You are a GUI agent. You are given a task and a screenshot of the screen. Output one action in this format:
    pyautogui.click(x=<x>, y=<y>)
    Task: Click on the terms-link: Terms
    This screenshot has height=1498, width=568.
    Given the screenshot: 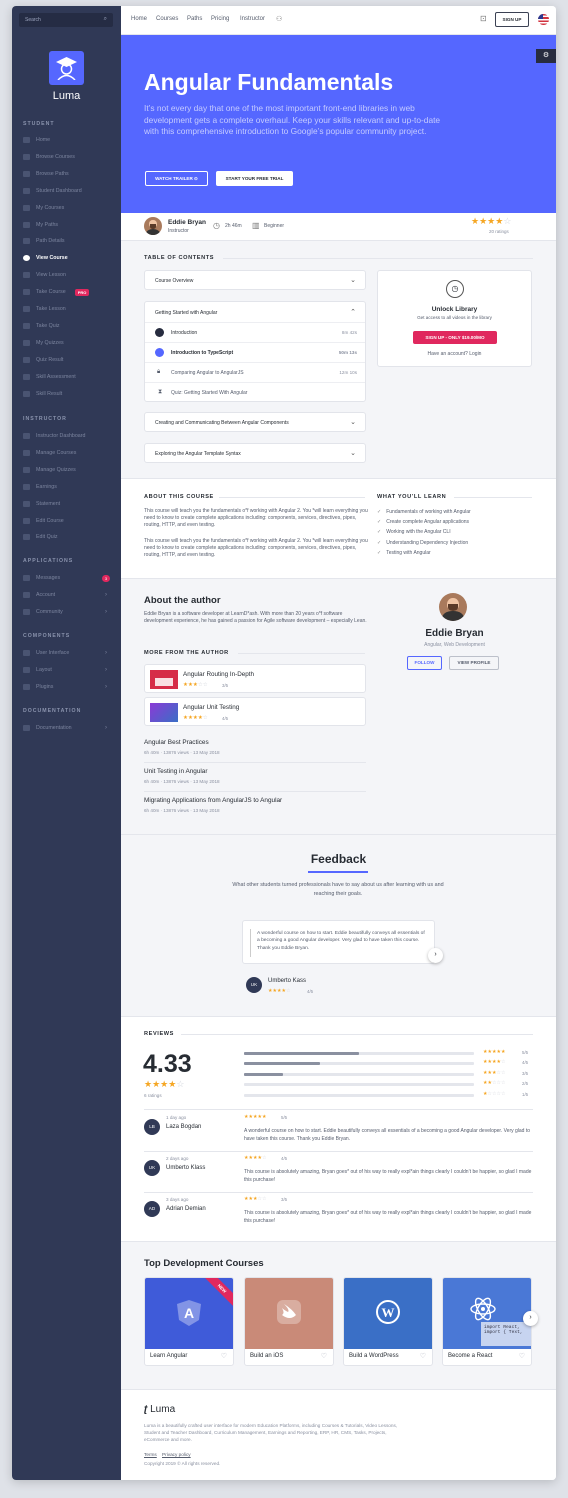 What is the action you would take?
    pyautogui.click(x=150, y=1454)
    